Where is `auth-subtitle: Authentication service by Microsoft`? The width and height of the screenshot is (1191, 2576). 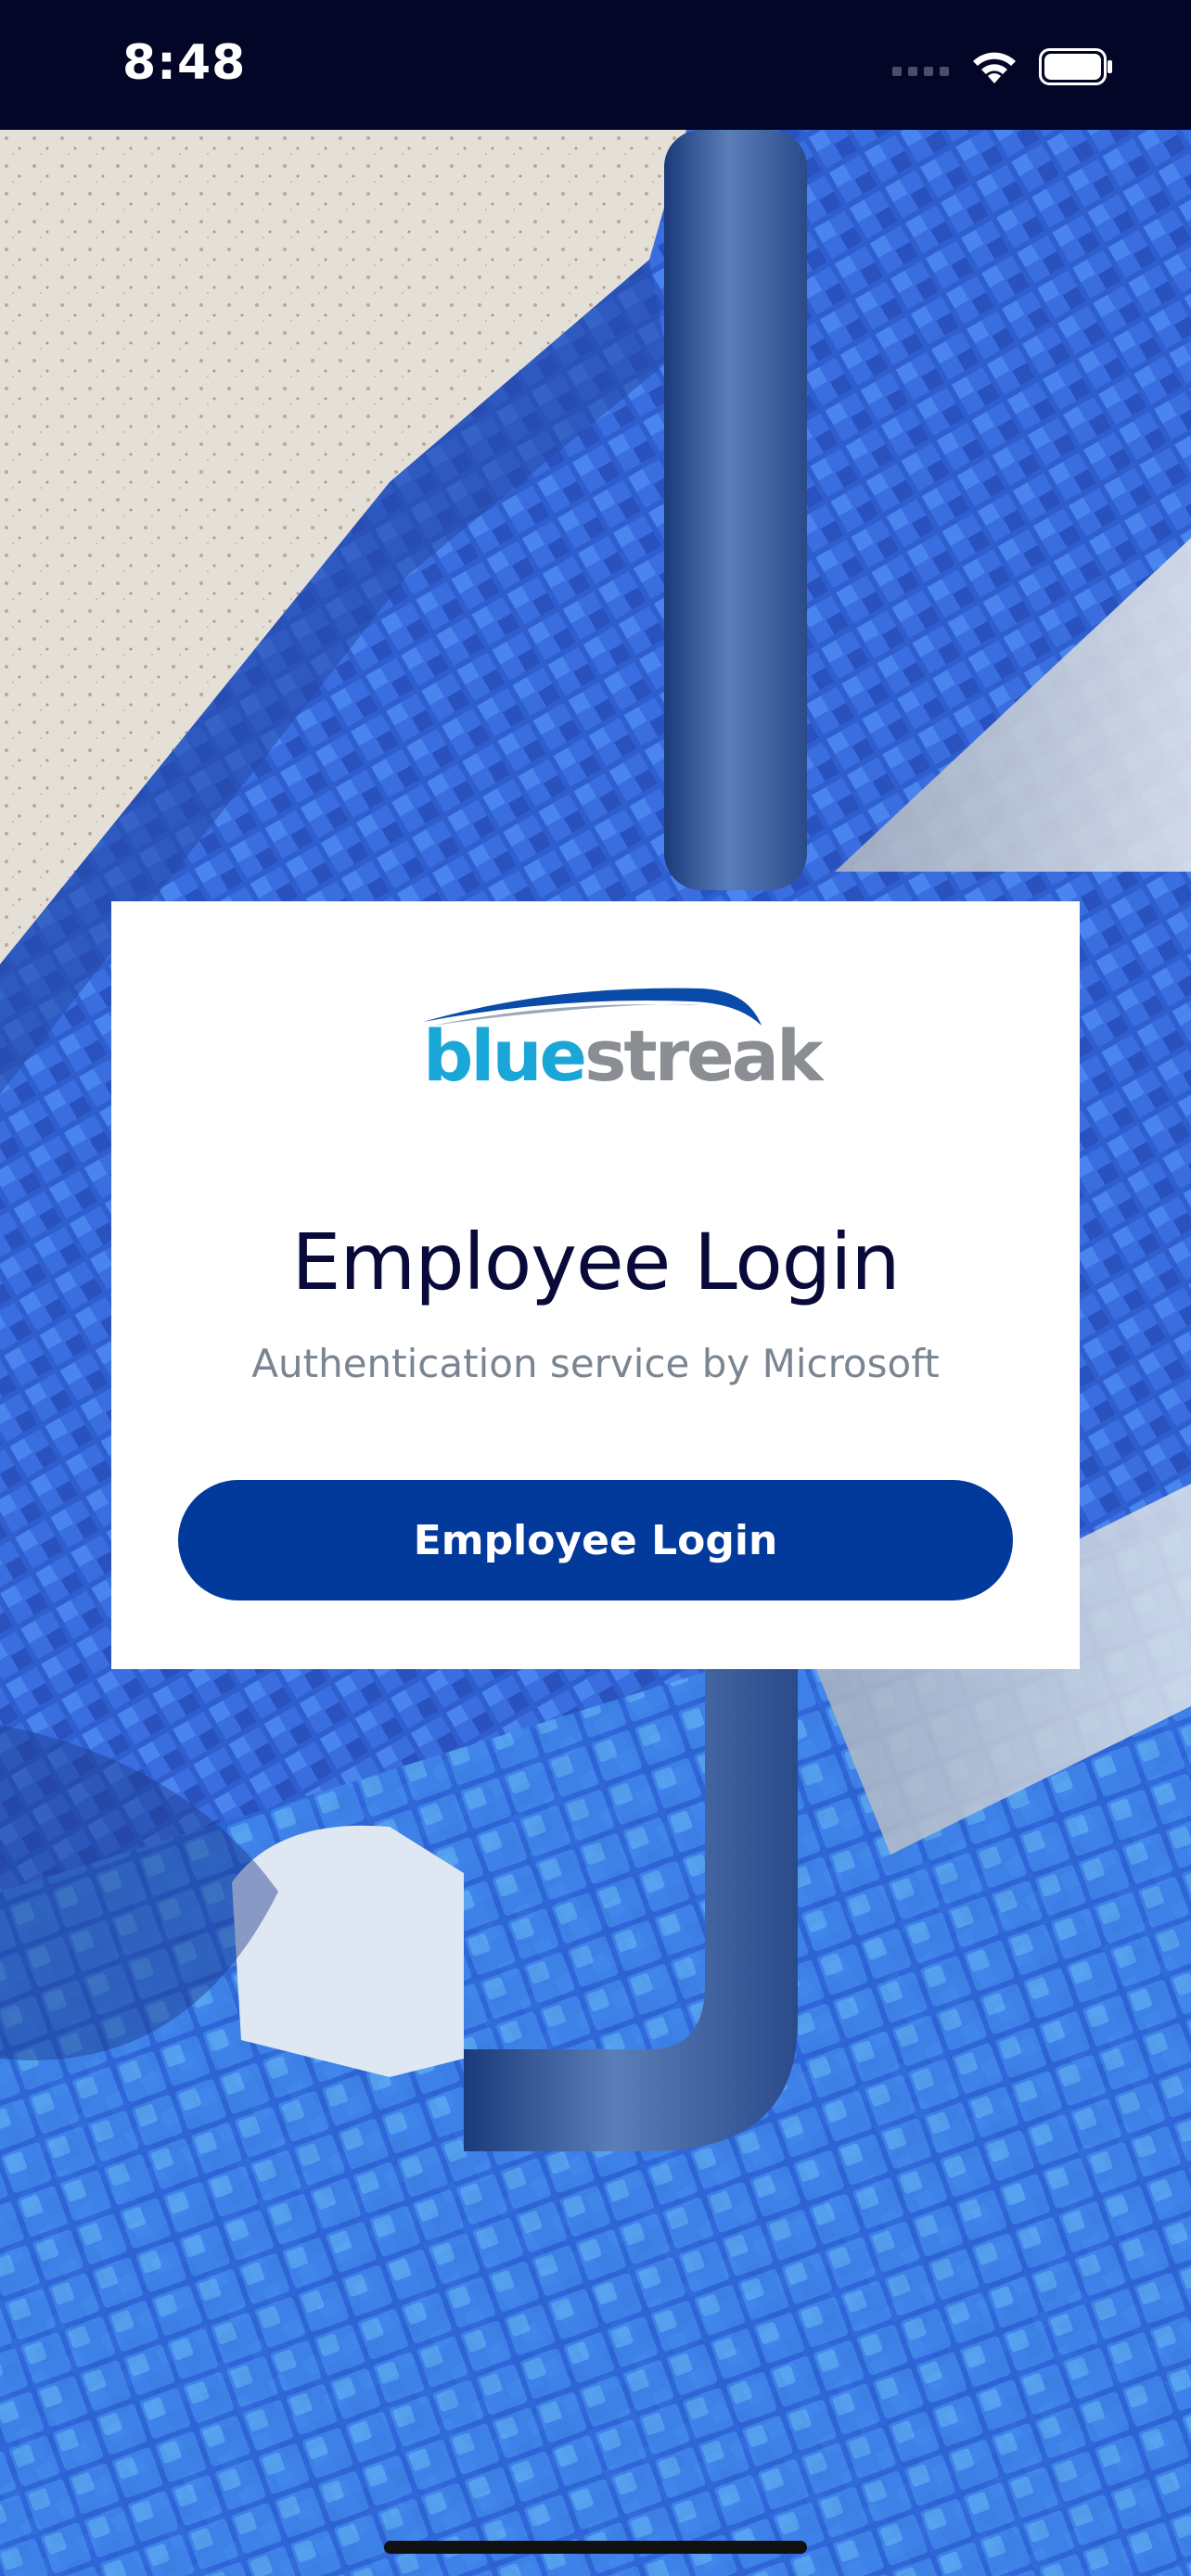
auth-subtitle: Authentication service by Microsoft is located at coordinates (595, 1364).